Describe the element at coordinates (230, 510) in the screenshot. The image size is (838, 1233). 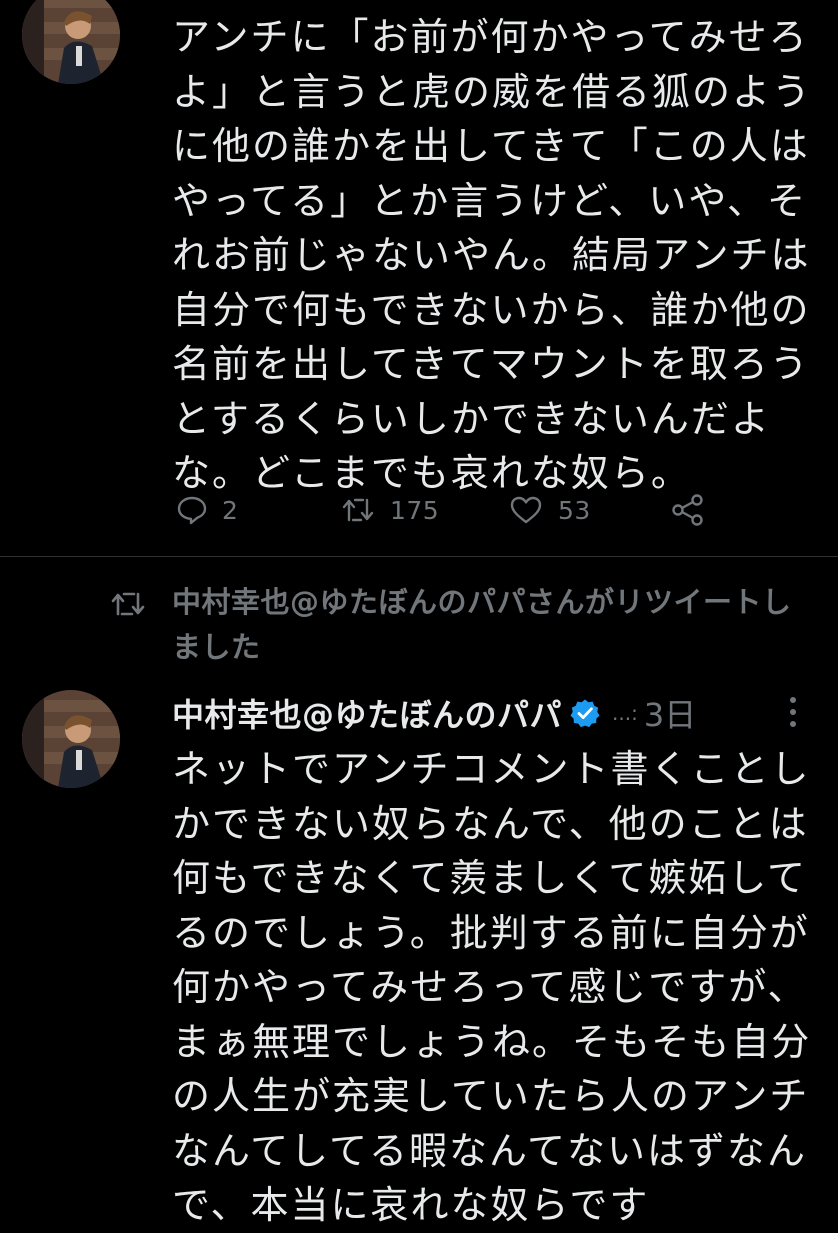
I see `reply-count: 2` at that location.